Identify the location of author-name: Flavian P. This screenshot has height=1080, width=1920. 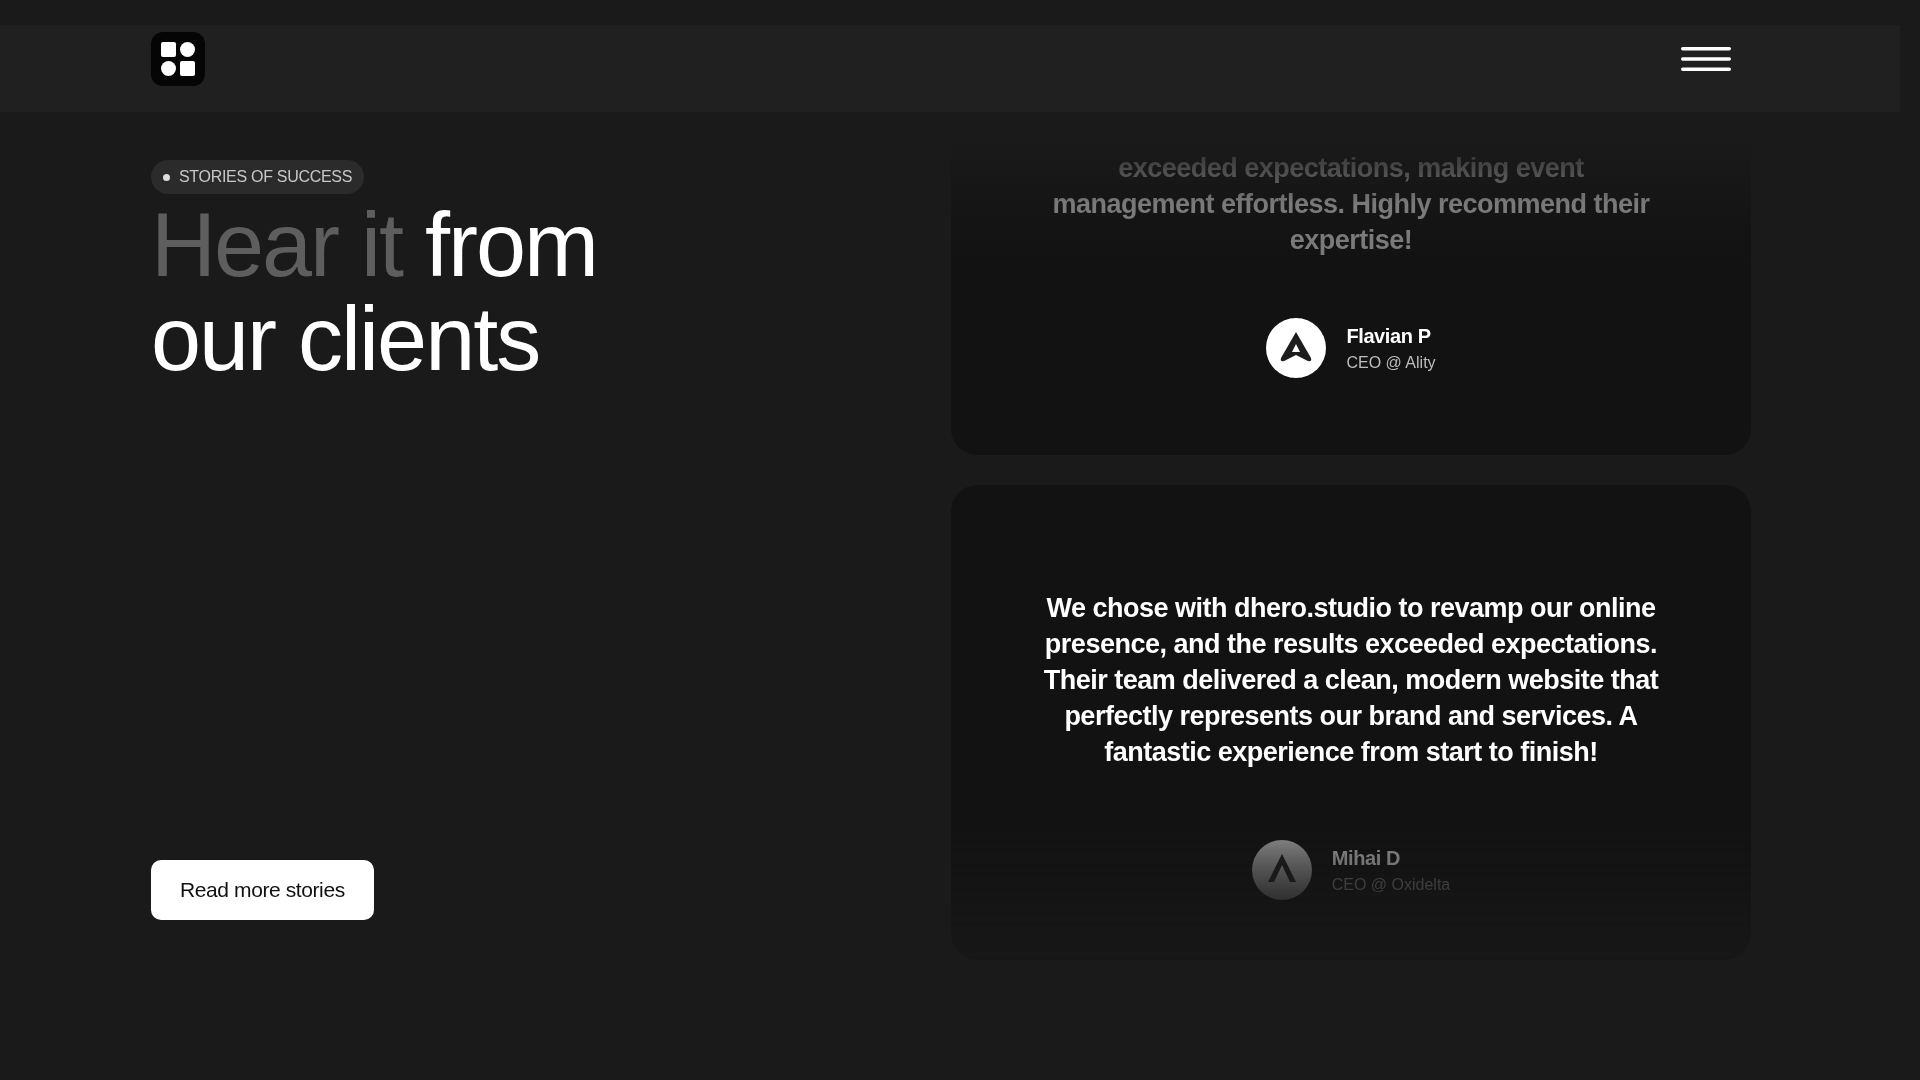
(1389, 336).